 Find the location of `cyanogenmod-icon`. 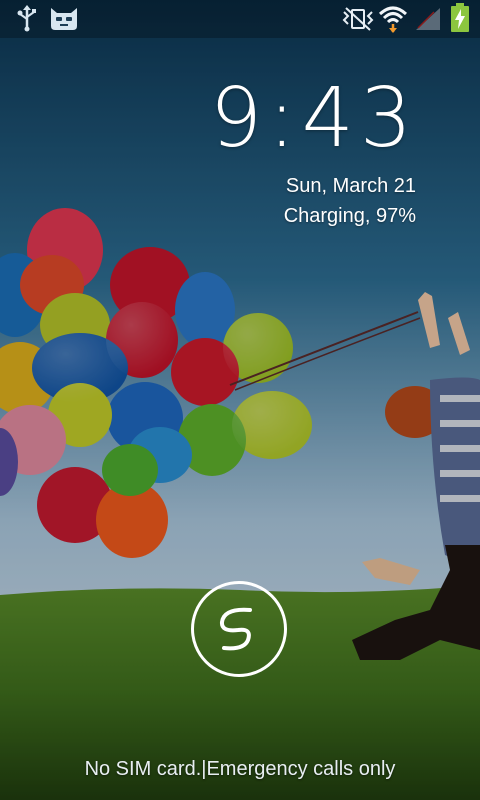

cyanogenmod-icon is located at coordinates (64, 20).